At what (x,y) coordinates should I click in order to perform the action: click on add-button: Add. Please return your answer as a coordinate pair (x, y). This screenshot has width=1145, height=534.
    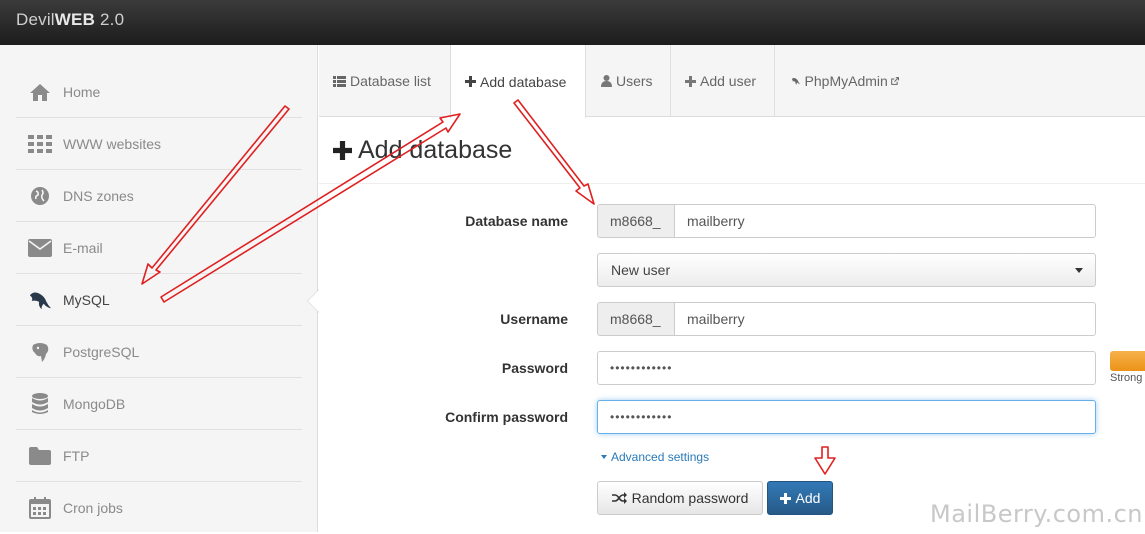
    Looking at the image, I should click on (800, 498).